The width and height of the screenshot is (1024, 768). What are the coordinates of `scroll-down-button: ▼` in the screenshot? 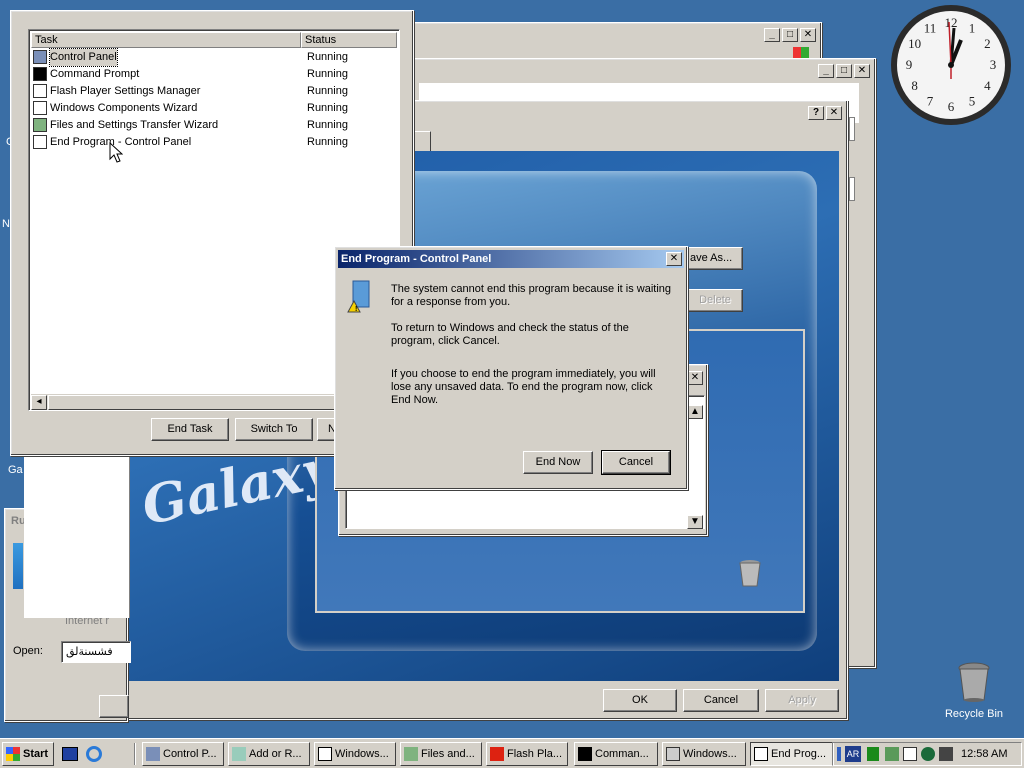 It's located at (695, 522).